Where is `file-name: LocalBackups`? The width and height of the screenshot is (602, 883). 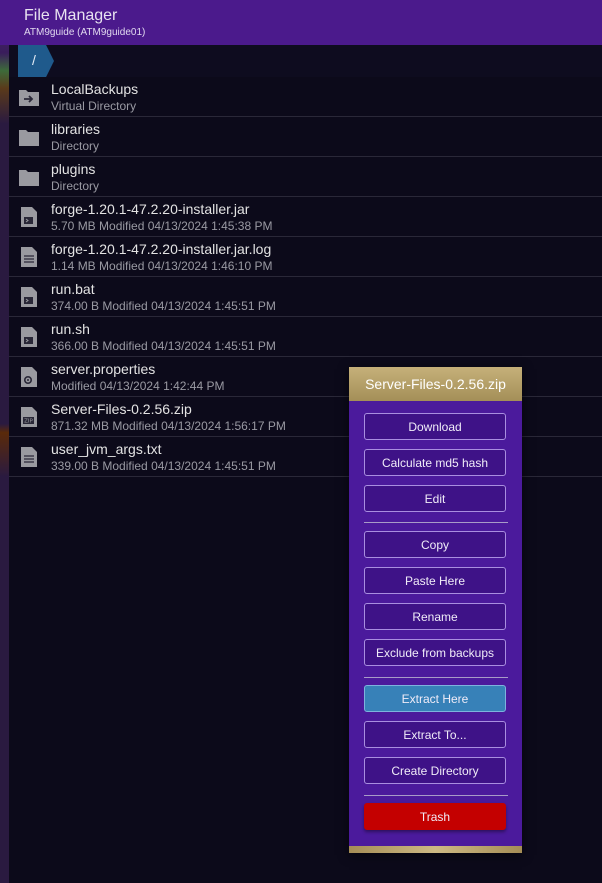 file-name: LocalBackups is located at coordinates (95, 89).